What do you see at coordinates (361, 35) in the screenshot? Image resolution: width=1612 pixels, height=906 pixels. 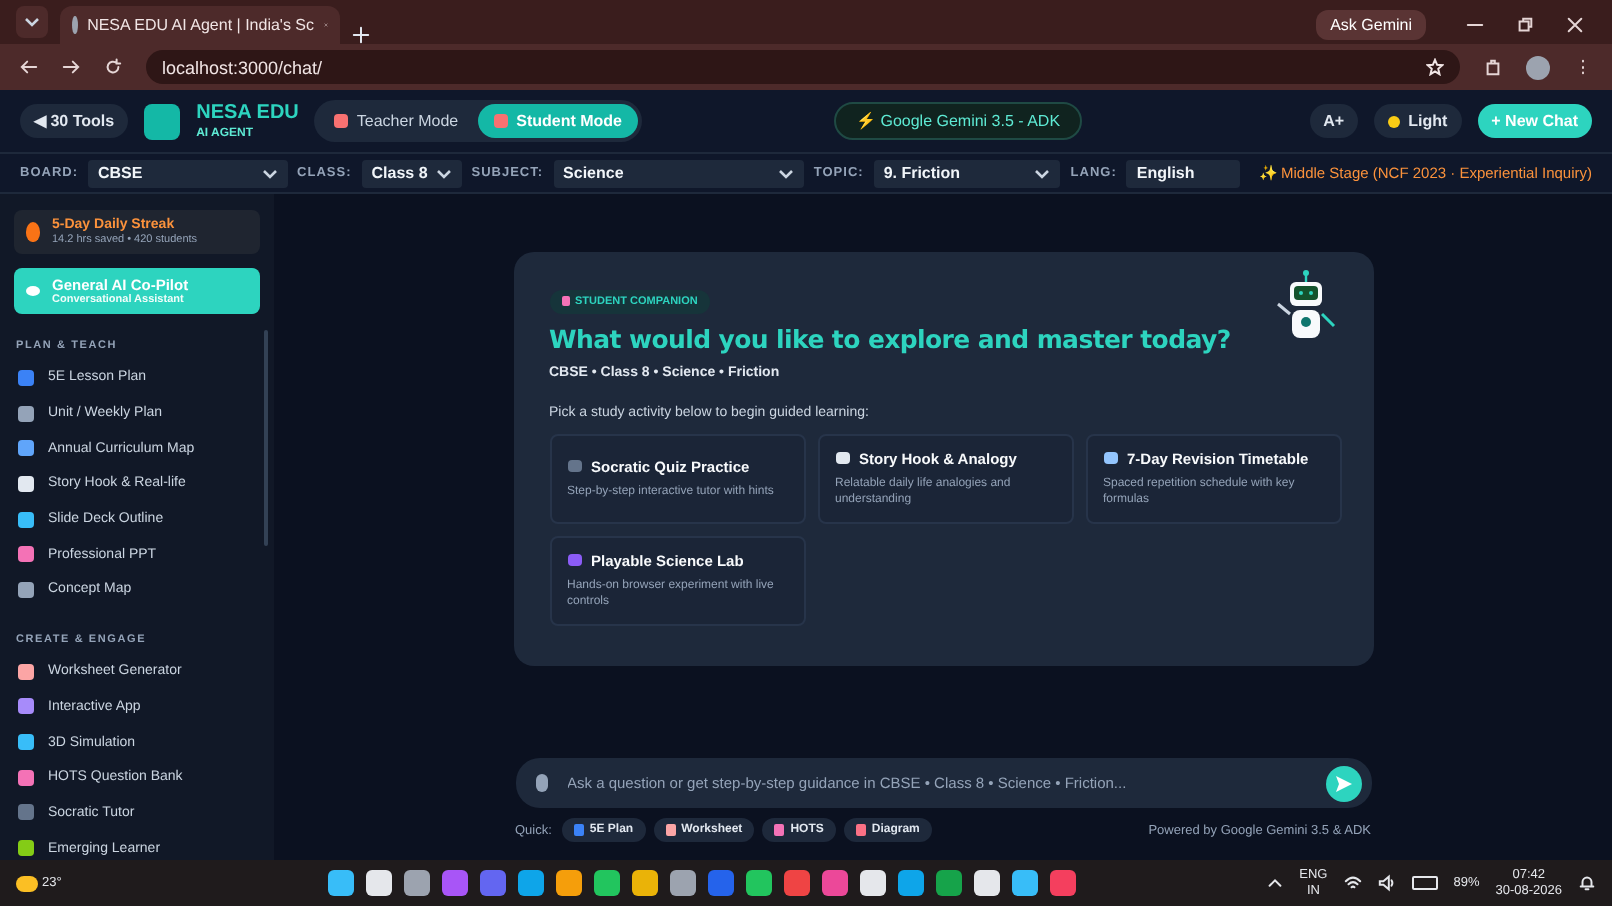 I see `new-tab-icon` at bounding box center [361, 35].